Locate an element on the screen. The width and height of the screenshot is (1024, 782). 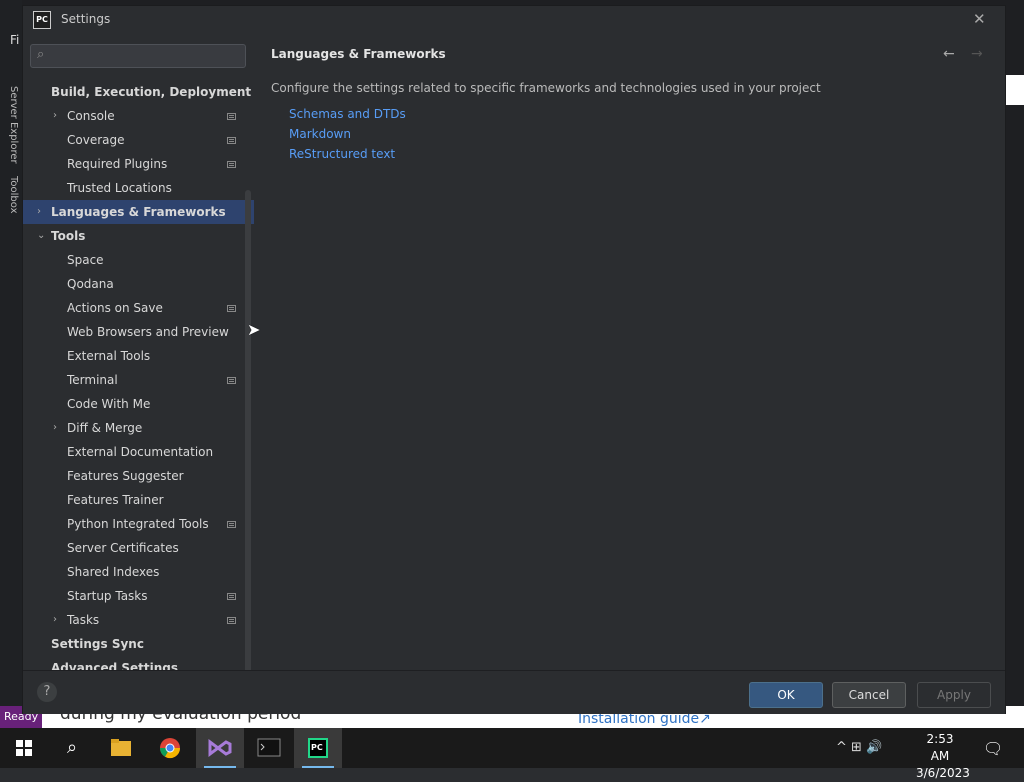
background-menu-letter: Fi is located at coordinates (15, 40).